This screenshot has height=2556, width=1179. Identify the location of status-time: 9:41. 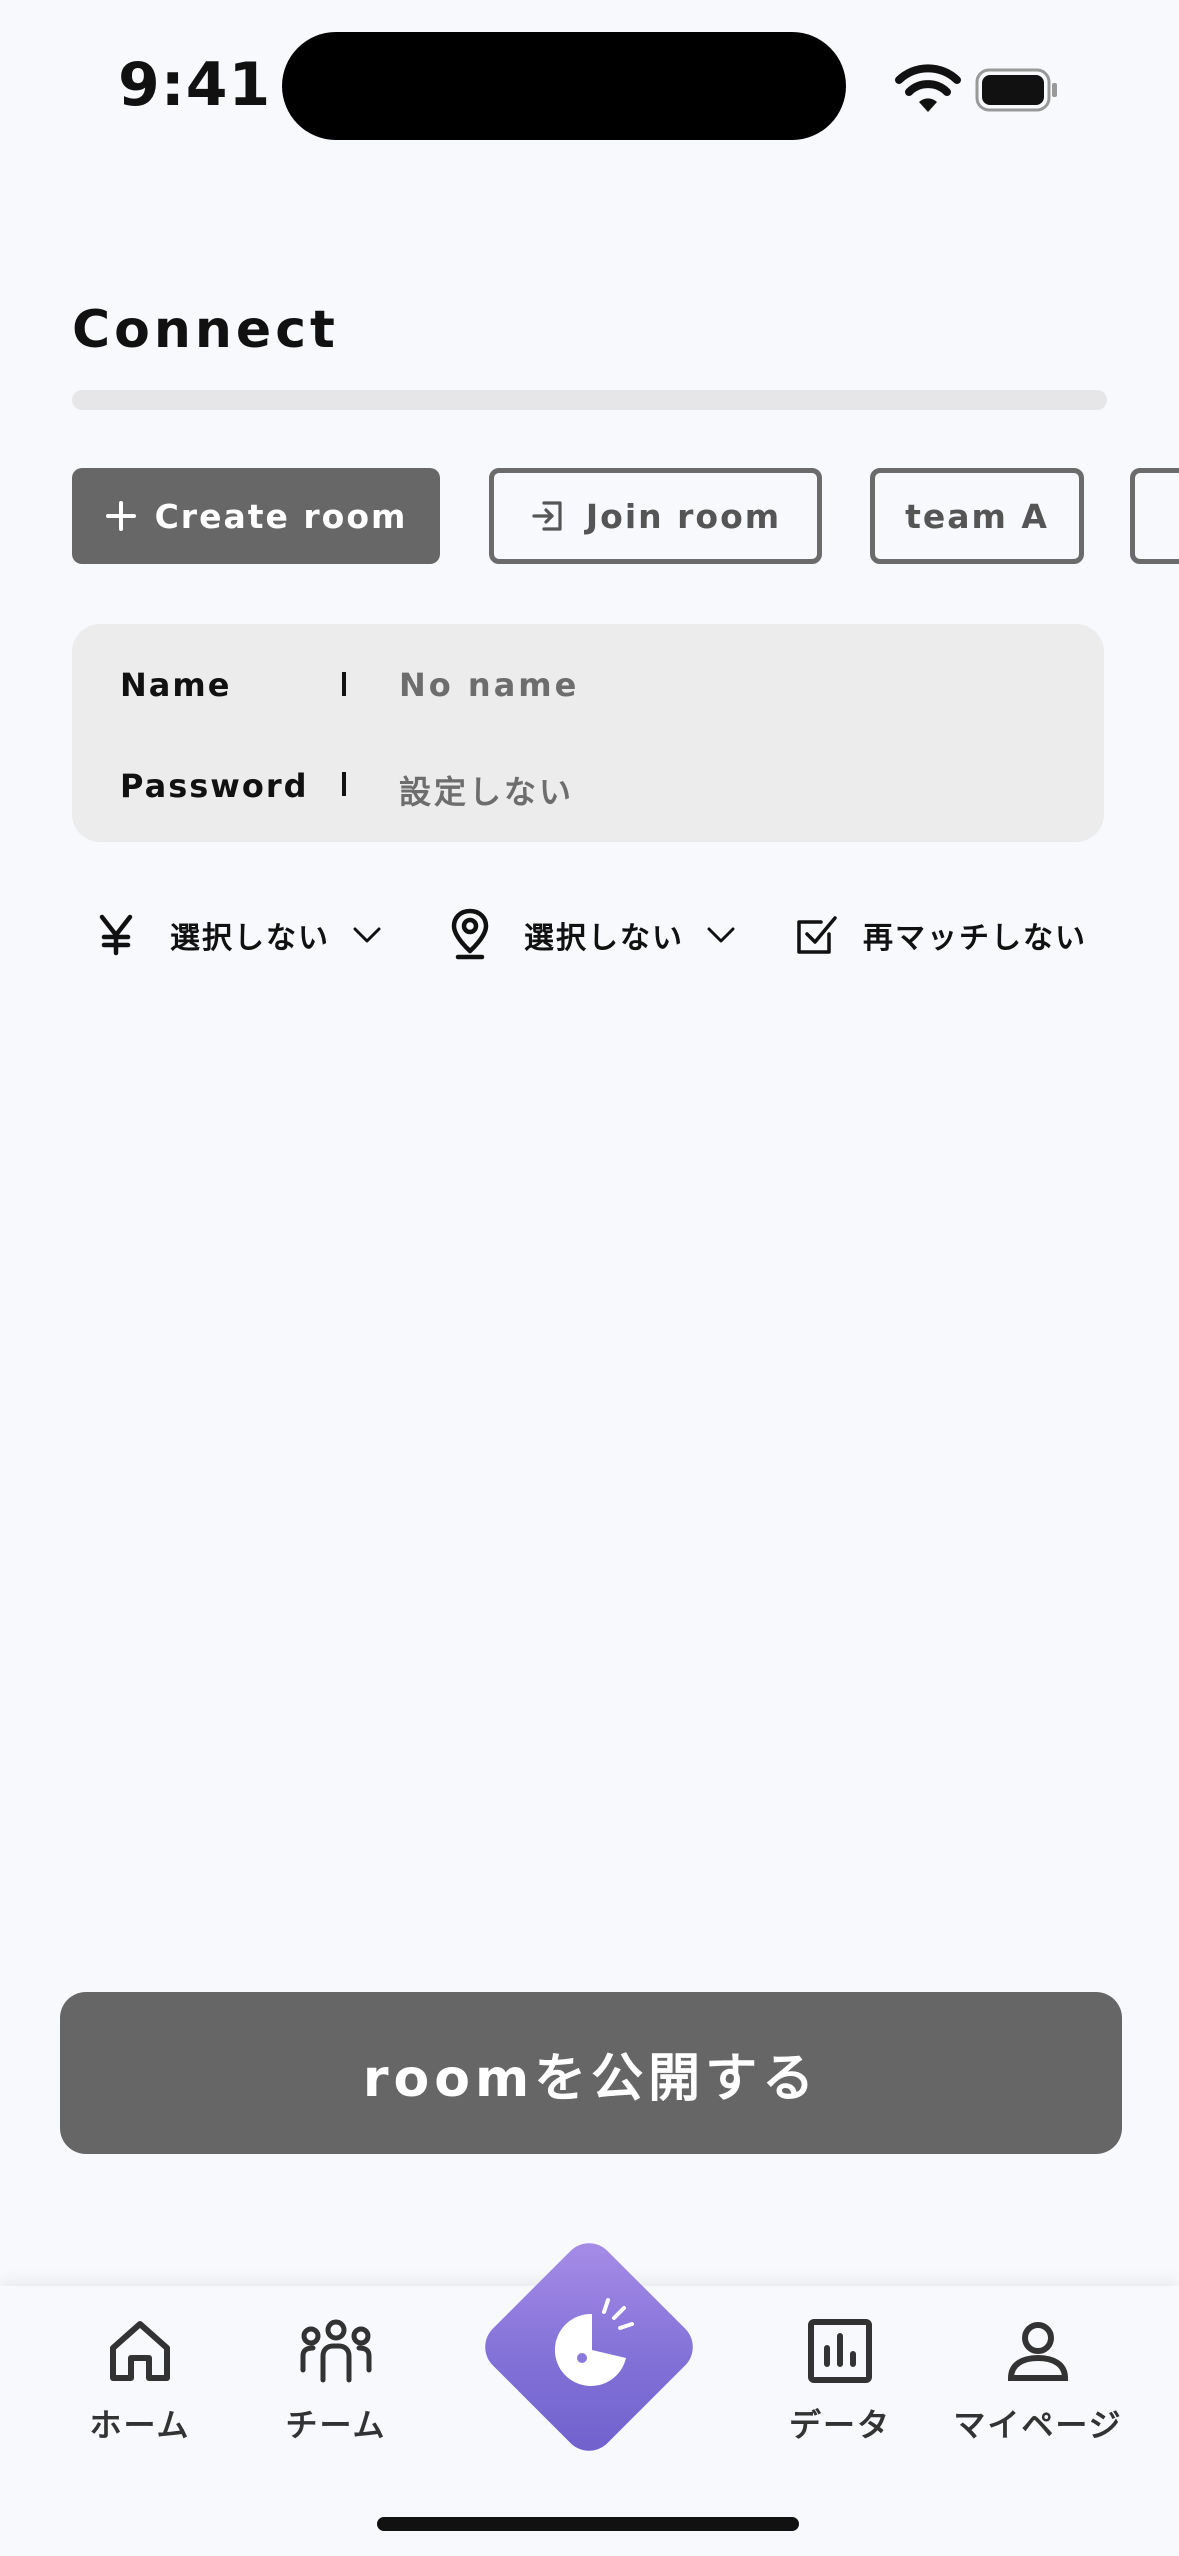
(195, 85).